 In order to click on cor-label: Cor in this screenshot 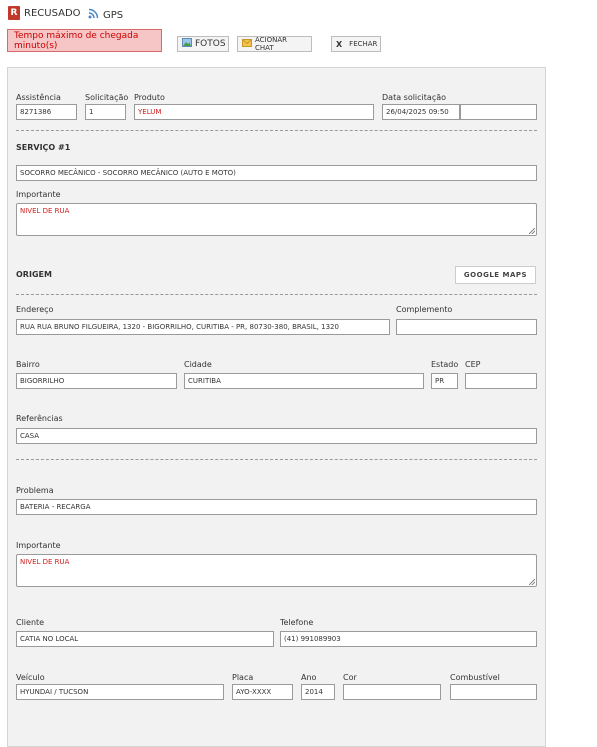, I will do `click(350, 677)`.